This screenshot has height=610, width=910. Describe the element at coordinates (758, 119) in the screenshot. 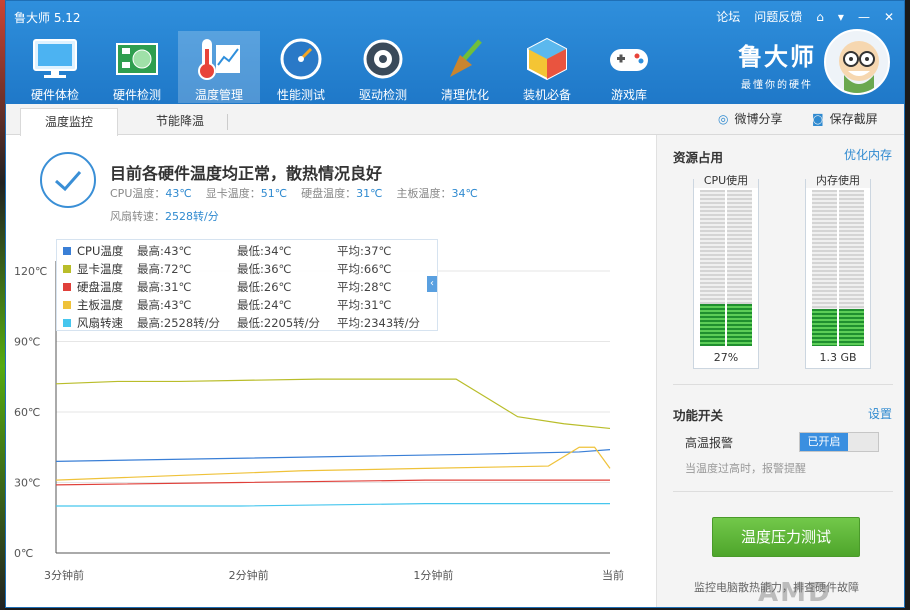

I see `weibo-share-label: 微博分享` at that location.